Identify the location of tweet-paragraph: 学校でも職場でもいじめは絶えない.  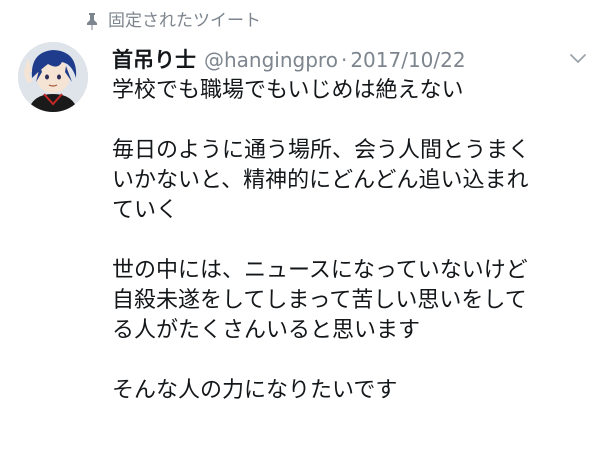
(352, 91).